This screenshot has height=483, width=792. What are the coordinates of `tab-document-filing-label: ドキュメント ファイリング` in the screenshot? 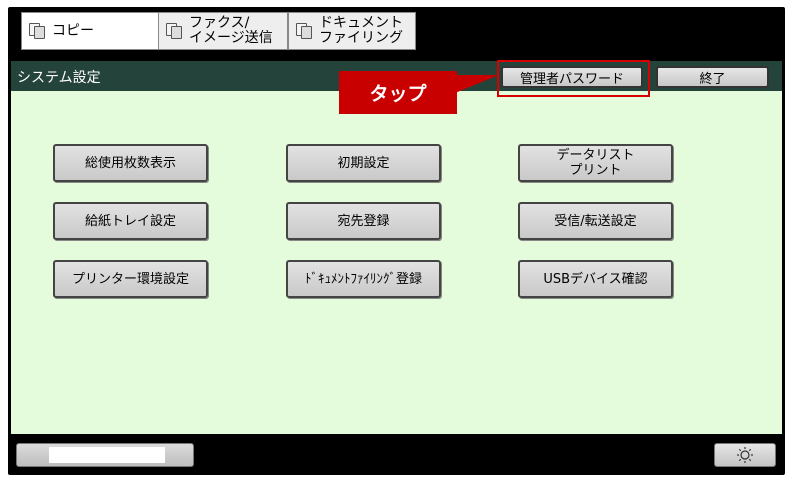 It's located at (361, 30).